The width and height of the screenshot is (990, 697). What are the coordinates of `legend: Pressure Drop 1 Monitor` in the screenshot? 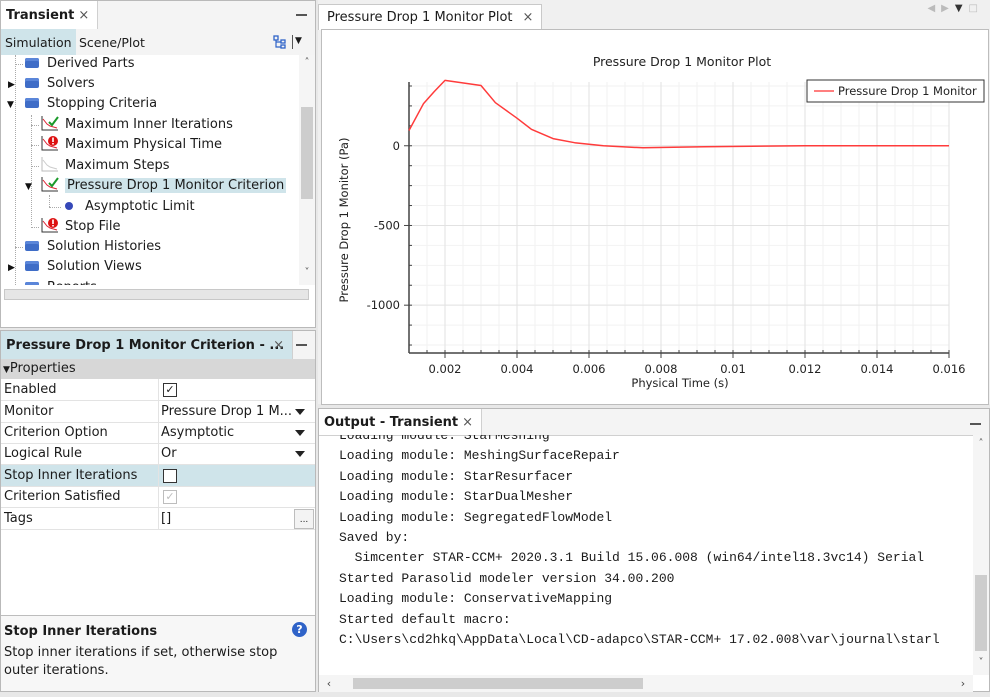 It's located at (895, 91).